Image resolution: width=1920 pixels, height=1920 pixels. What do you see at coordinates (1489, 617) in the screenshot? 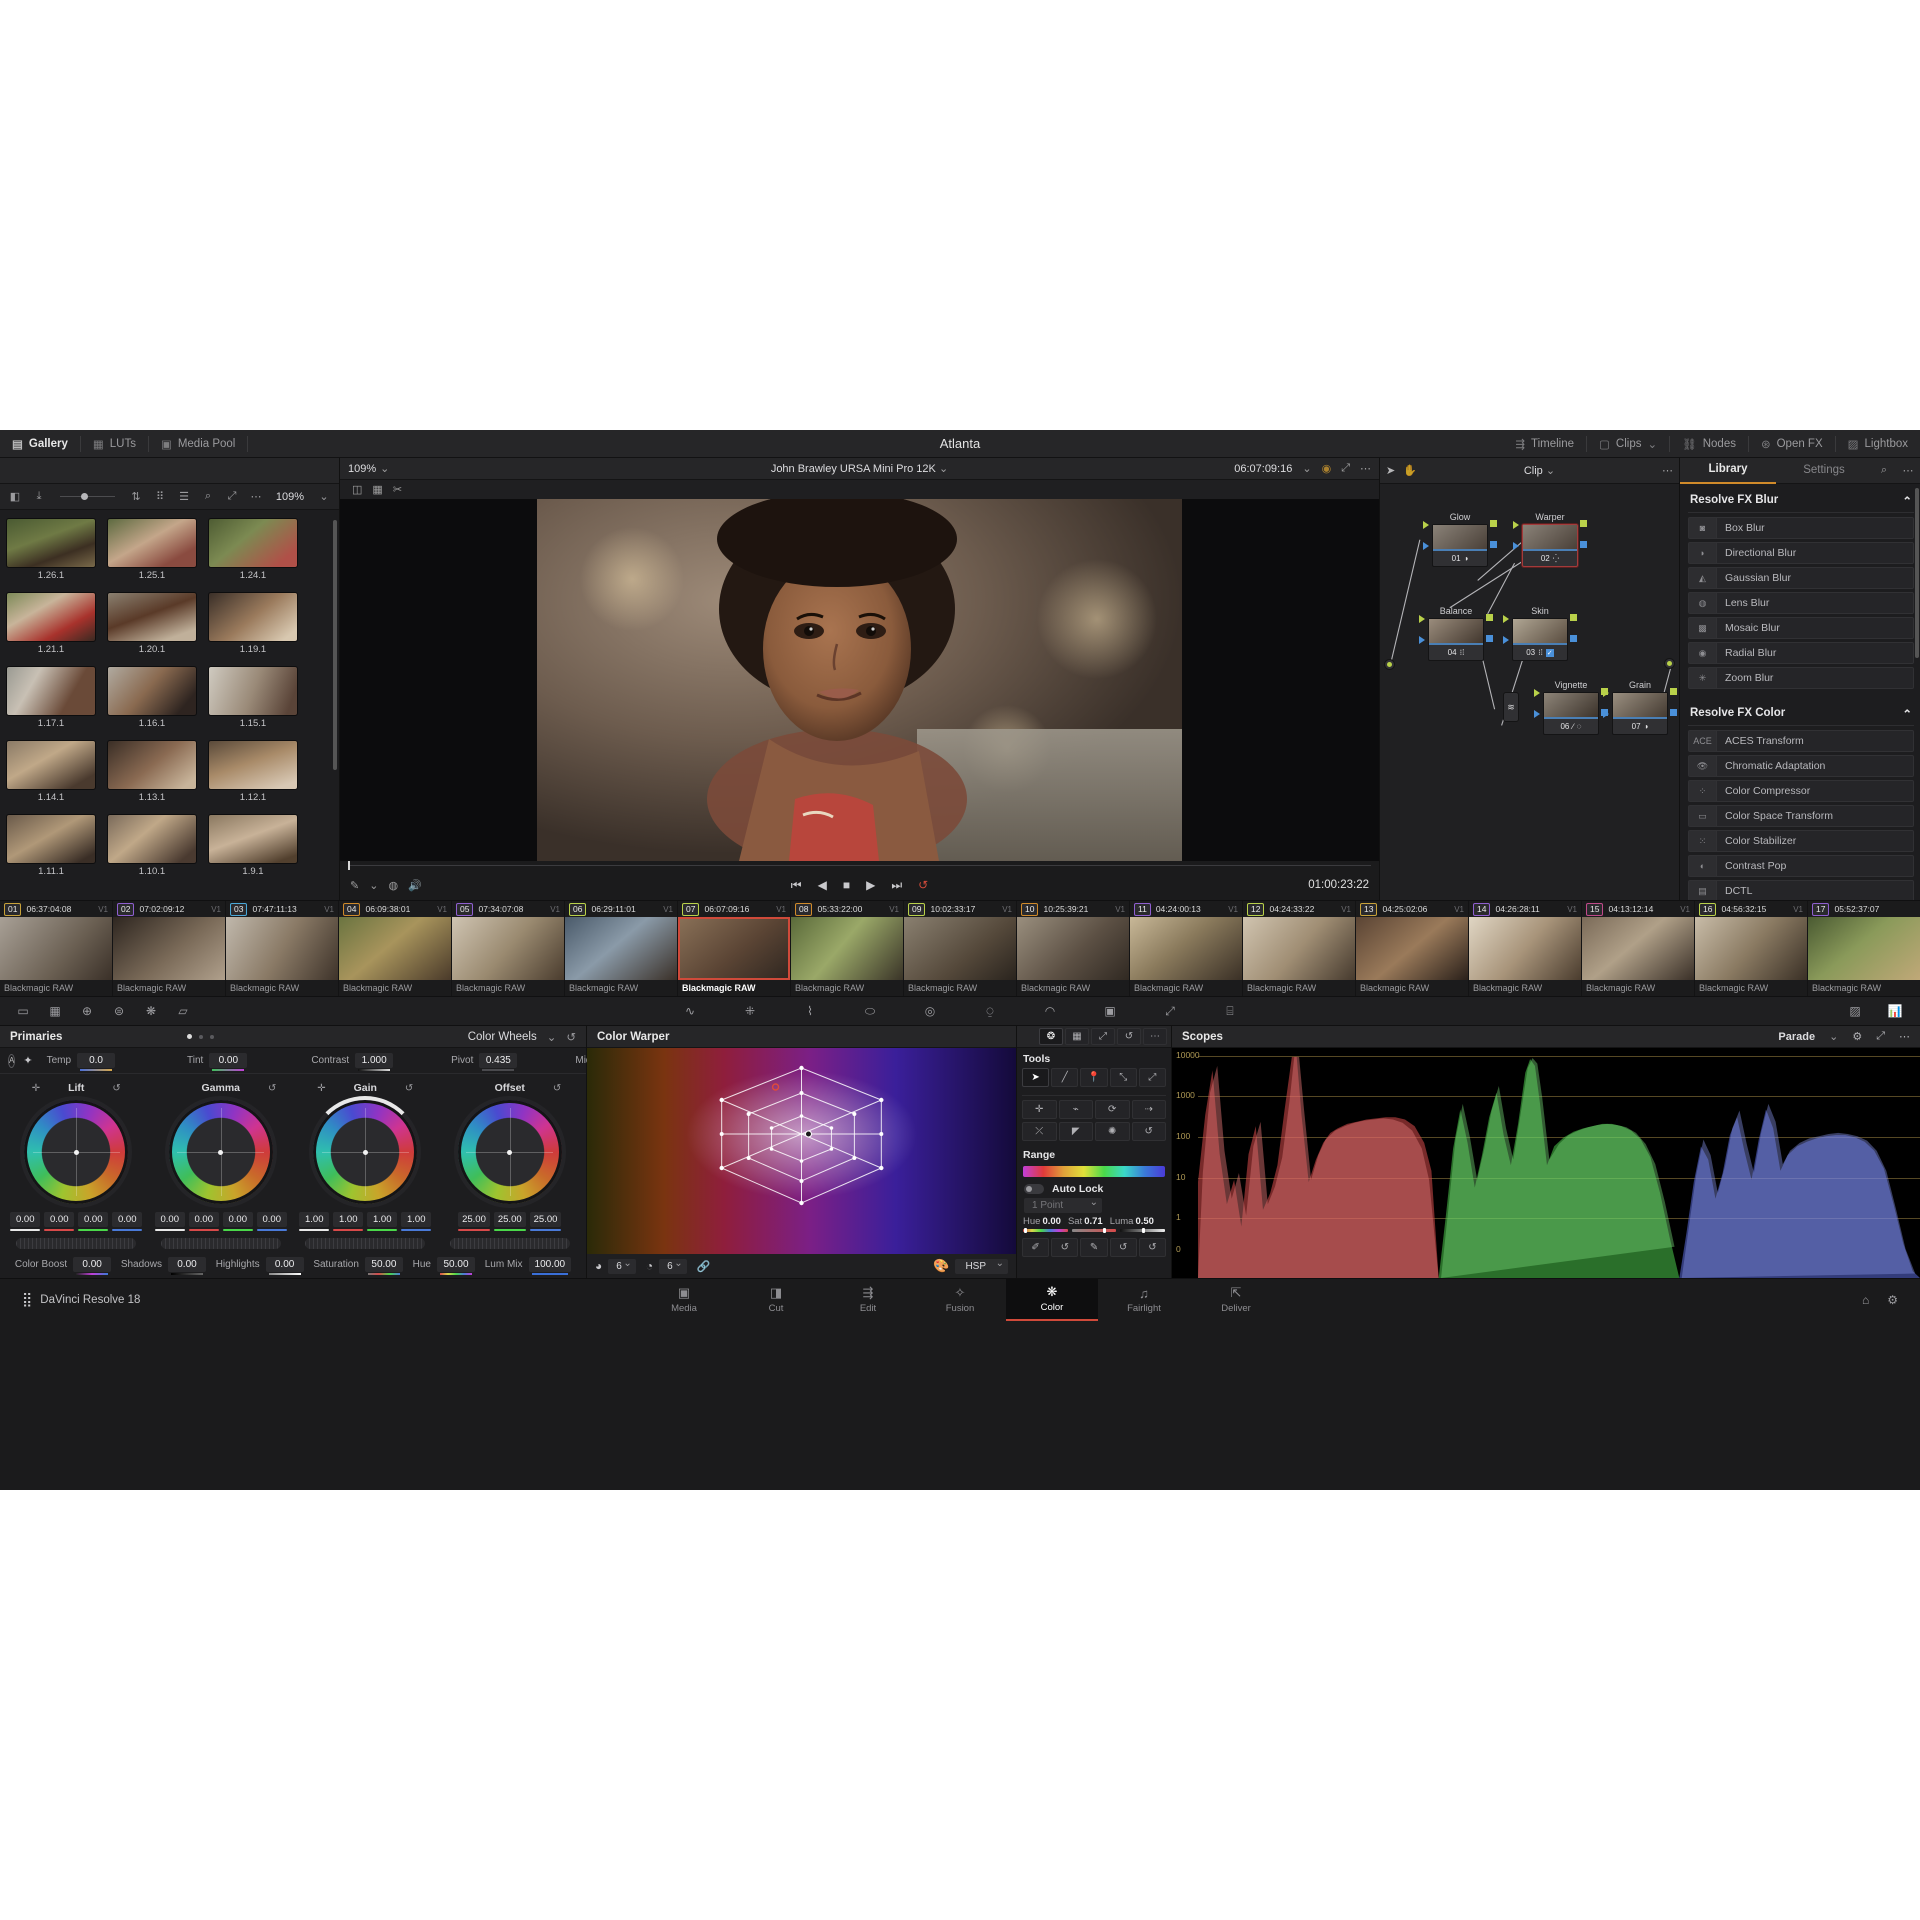
I see `node-output-rgb` at bounding box center [1489, 617].